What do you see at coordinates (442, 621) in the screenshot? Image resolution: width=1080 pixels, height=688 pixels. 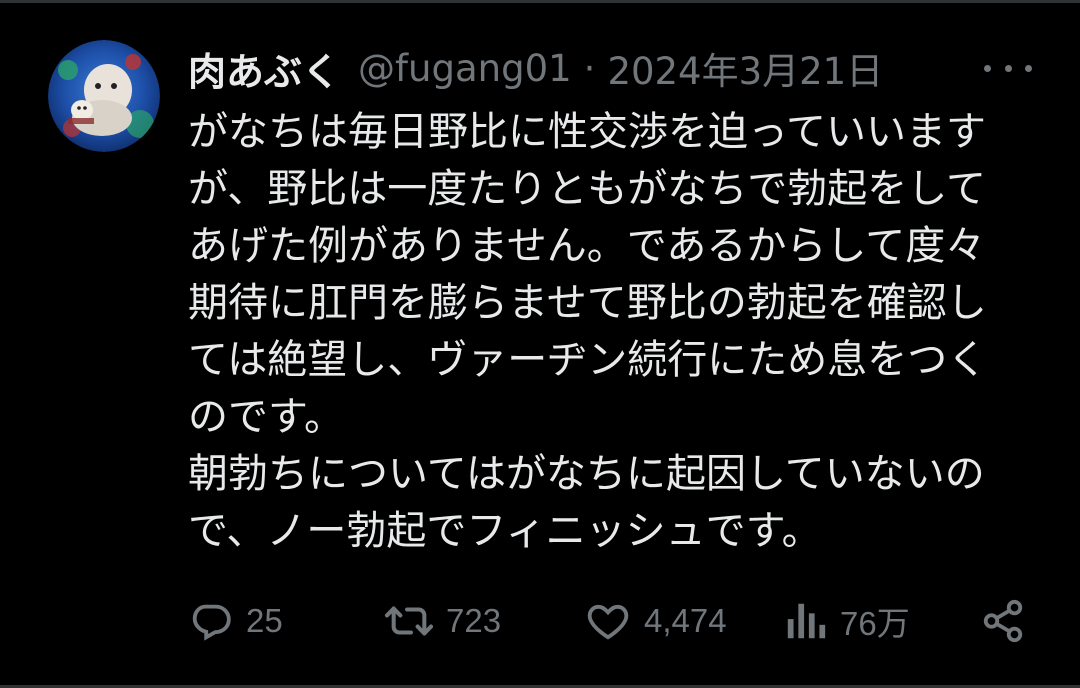 I see `retweet-button: 723` at bounding box center [442, 621].